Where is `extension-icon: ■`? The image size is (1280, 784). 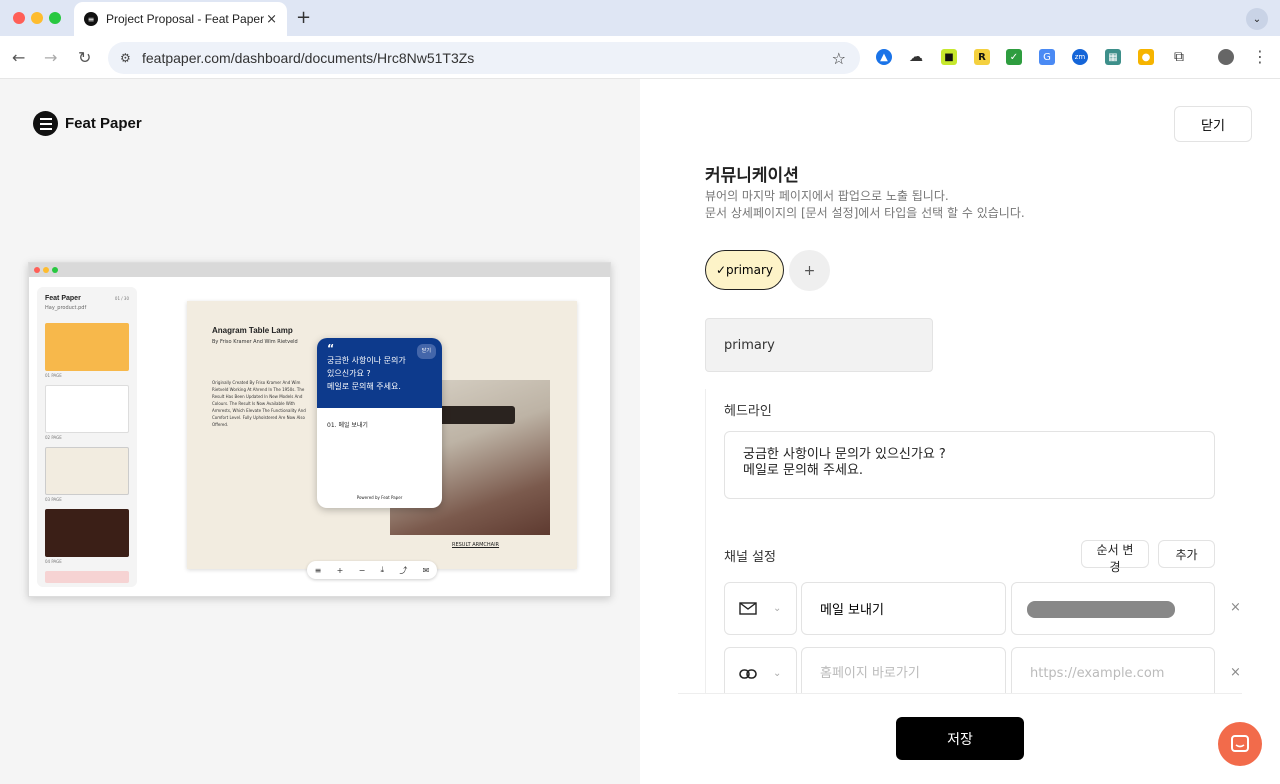 extension-icon: ■ is located at coordinates (949, 57).